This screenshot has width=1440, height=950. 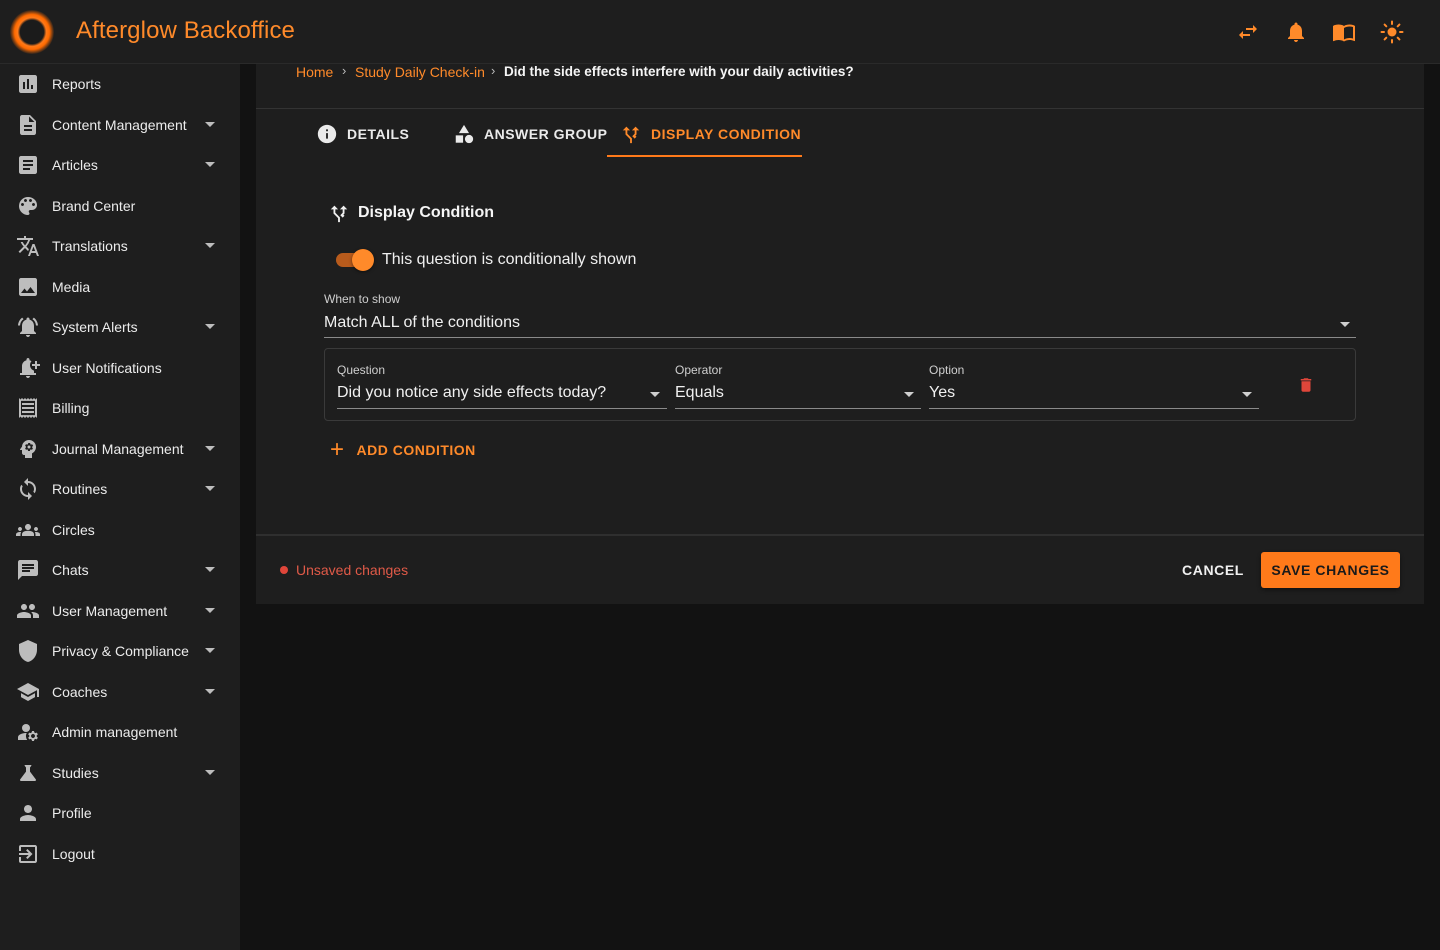 I want to click on unsaved-dot-icon, so click(x=284, y=570).